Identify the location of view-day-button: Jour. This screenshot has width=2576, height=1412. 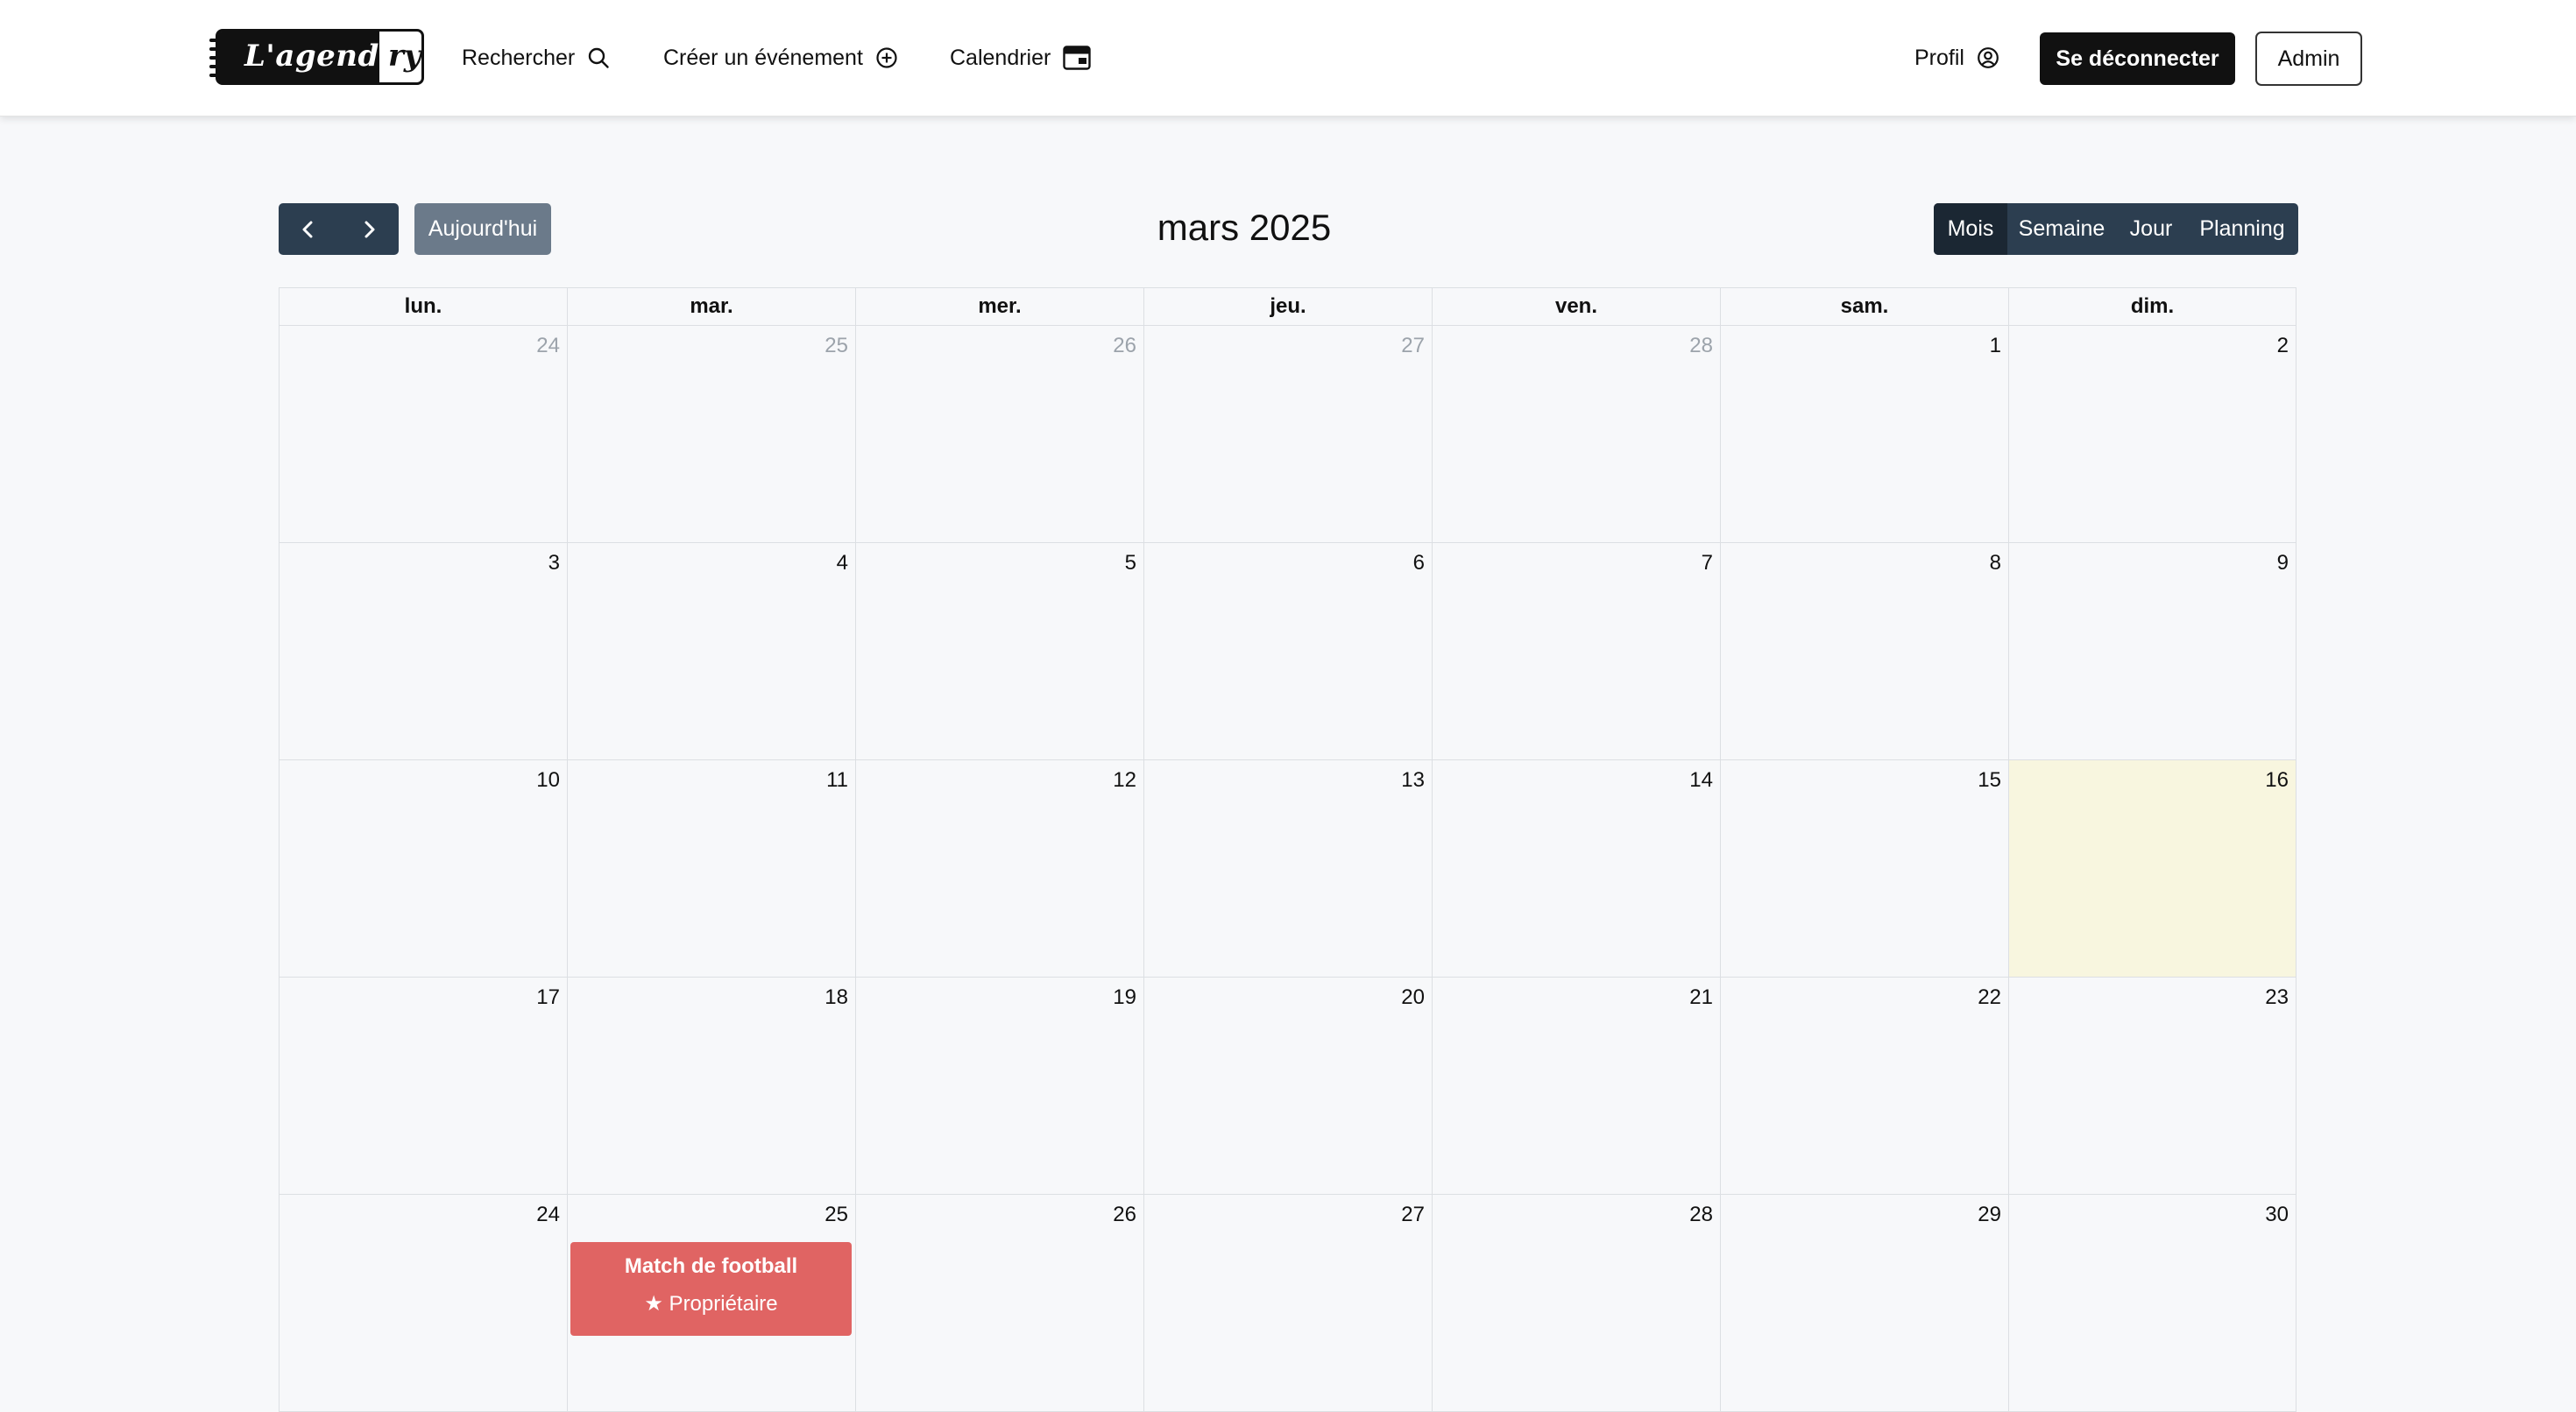
(2151, 229).